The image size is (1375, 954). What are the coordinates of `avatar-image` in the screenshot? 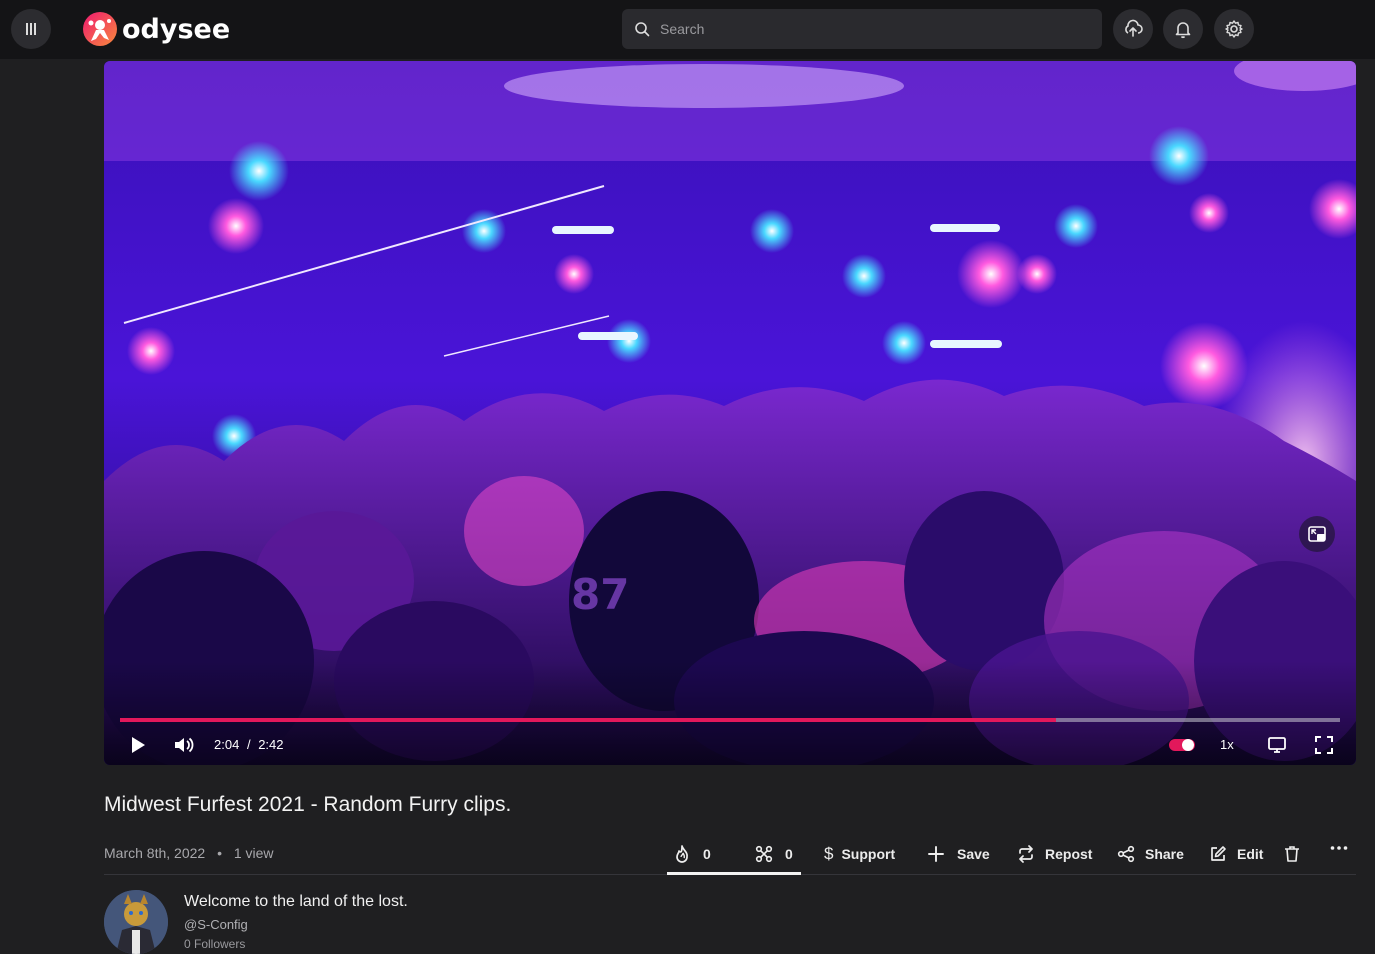 It's located at (136, 922).